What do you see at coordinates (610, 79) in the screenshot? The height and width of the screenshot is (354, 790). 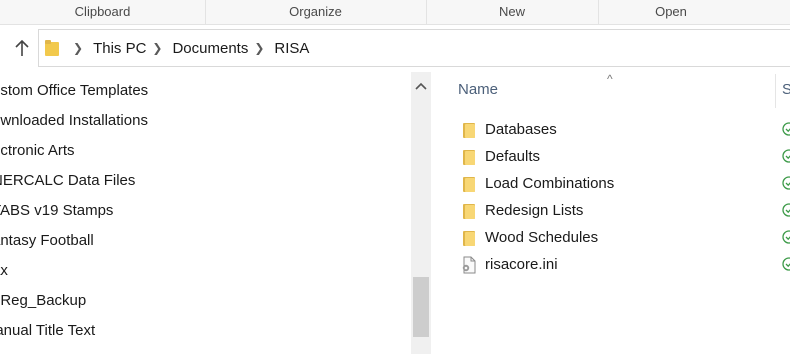 I see `sort-ascending-icon: ^` at bounding box center [610, 79].